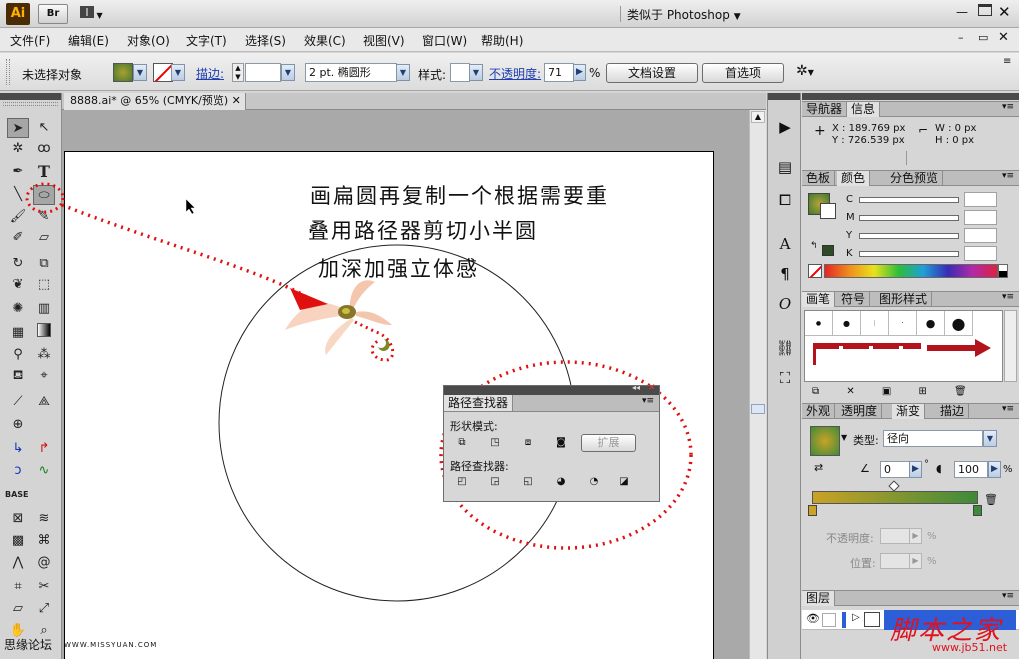 The image size is (1019, 659). I want to click on angle-arrow-button: ▶, so click(915, 469).